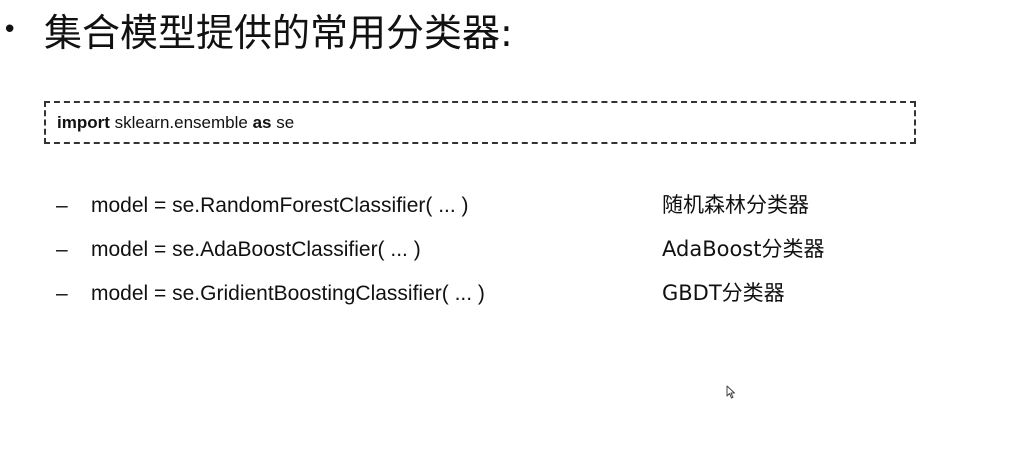 The height and width of the screenshot is (452, 1020). Describe the element at coordinates (181, 122) in the screenshot. I see `module-name: sklearn.ensemble` at that location.